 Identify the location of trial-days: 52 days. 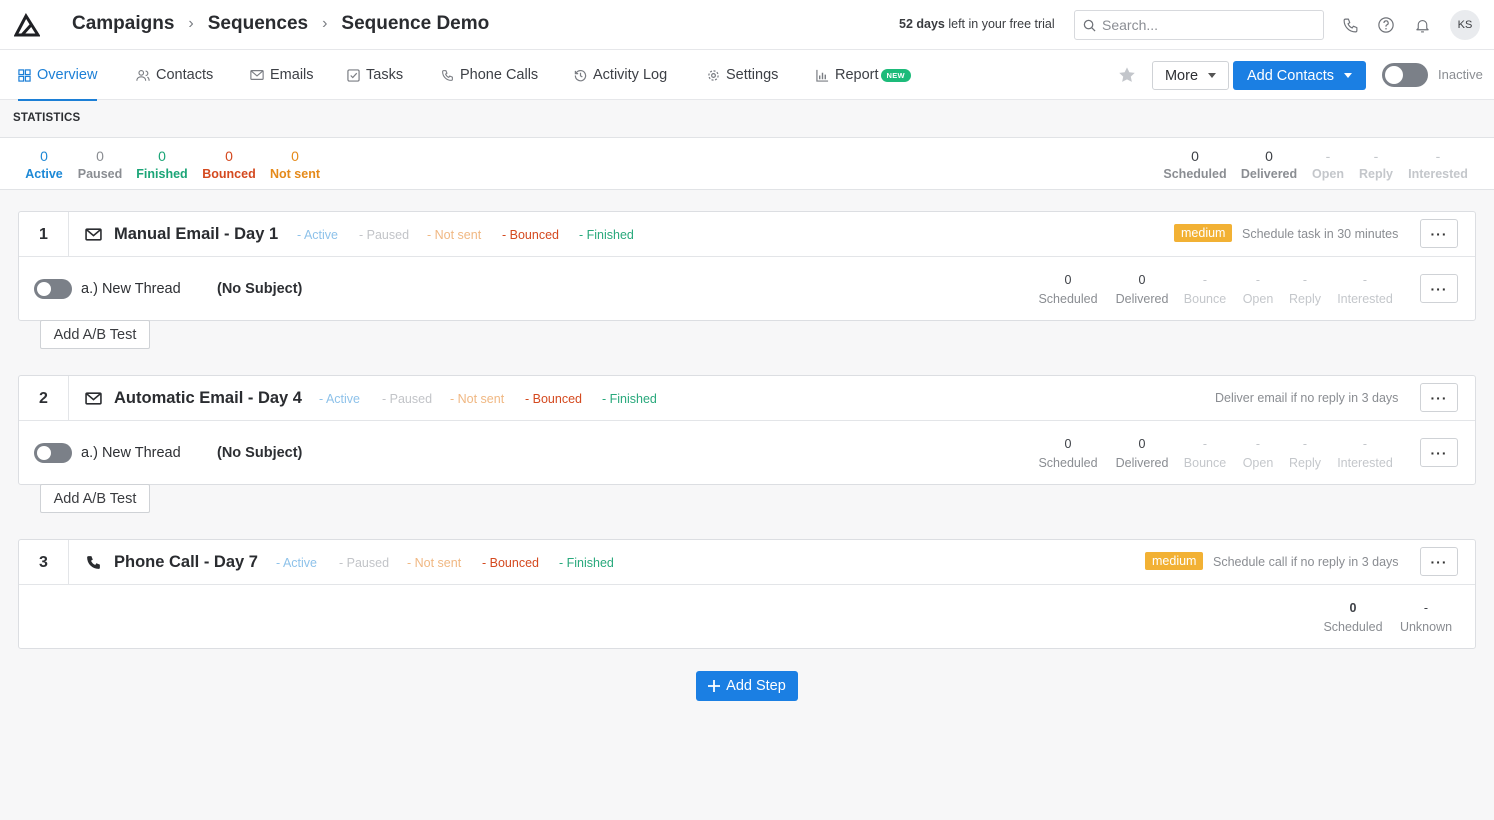
(922, 24).